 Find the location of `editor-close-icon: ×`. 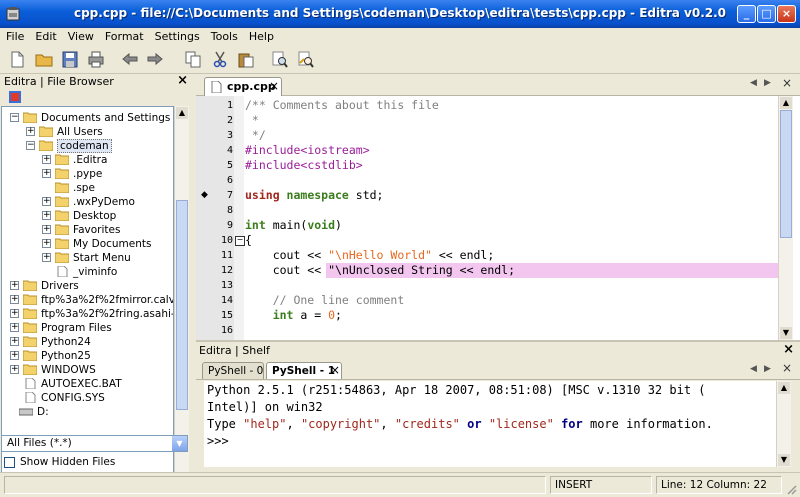

editor-close-icon: × is located at coordinates (787, 83).